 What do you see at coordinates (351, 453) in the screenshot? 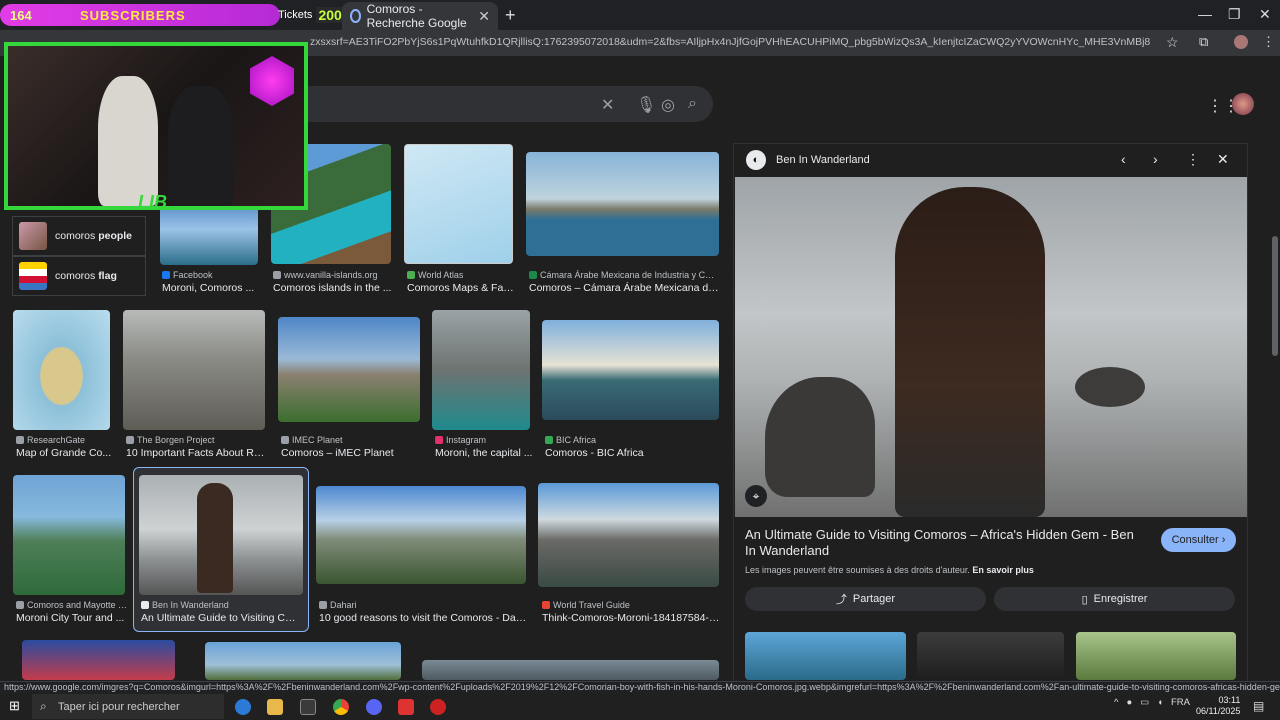
I see `result-caption: Comoros – iMEC Planet` at bounding box center [351, 453].